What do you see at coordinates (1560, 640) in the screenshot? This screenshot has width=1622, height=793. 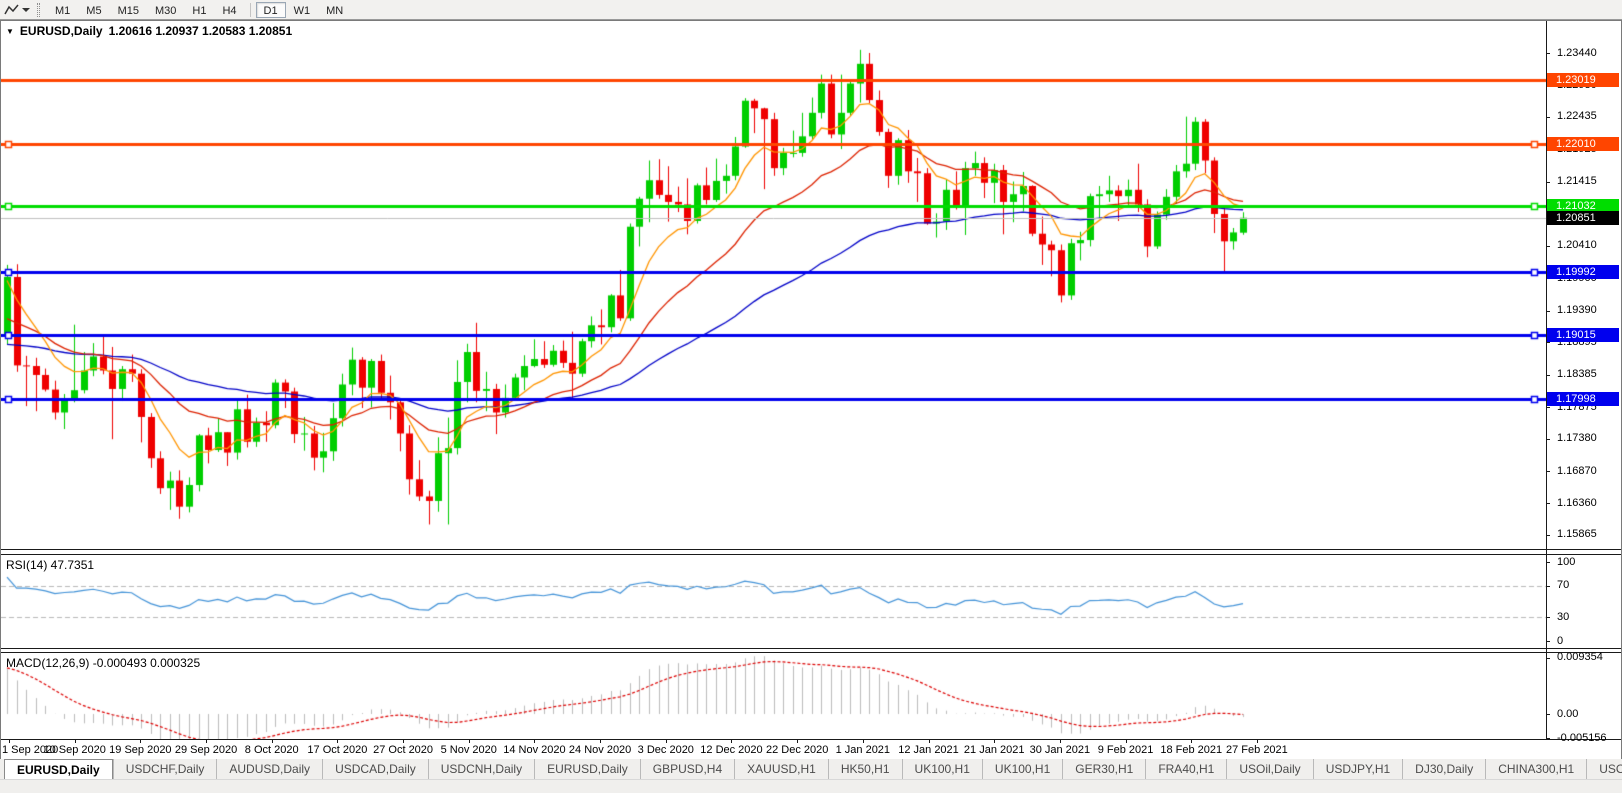 I see `rsi-axis-label: 0` at bounding box center [1560, 640].